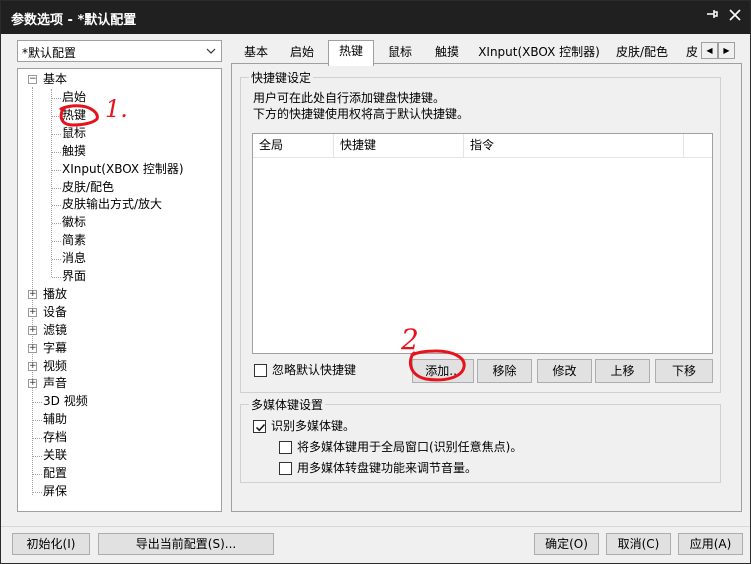  I want to click on tab-touch: 触摸, so click(447, 53).